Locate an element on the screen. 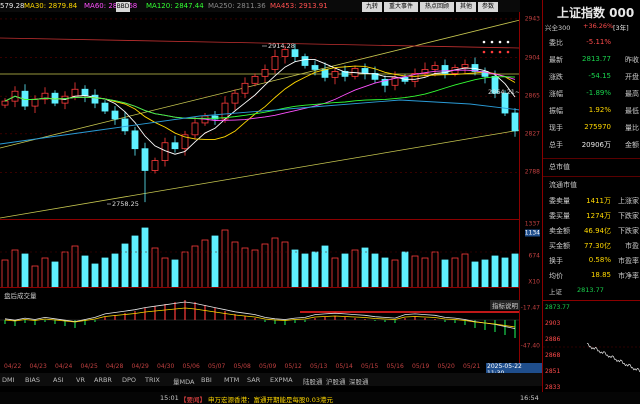 This screenshot has height=404, width=640. indicator-tab-DPO: DPO is located at coordinates (129, 380).